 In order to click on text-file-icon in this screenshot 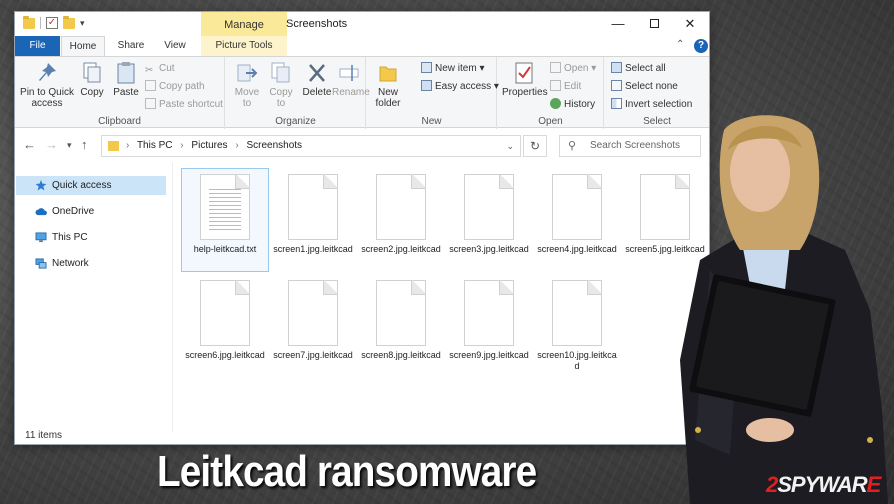, I will do `click(225, 207)`.